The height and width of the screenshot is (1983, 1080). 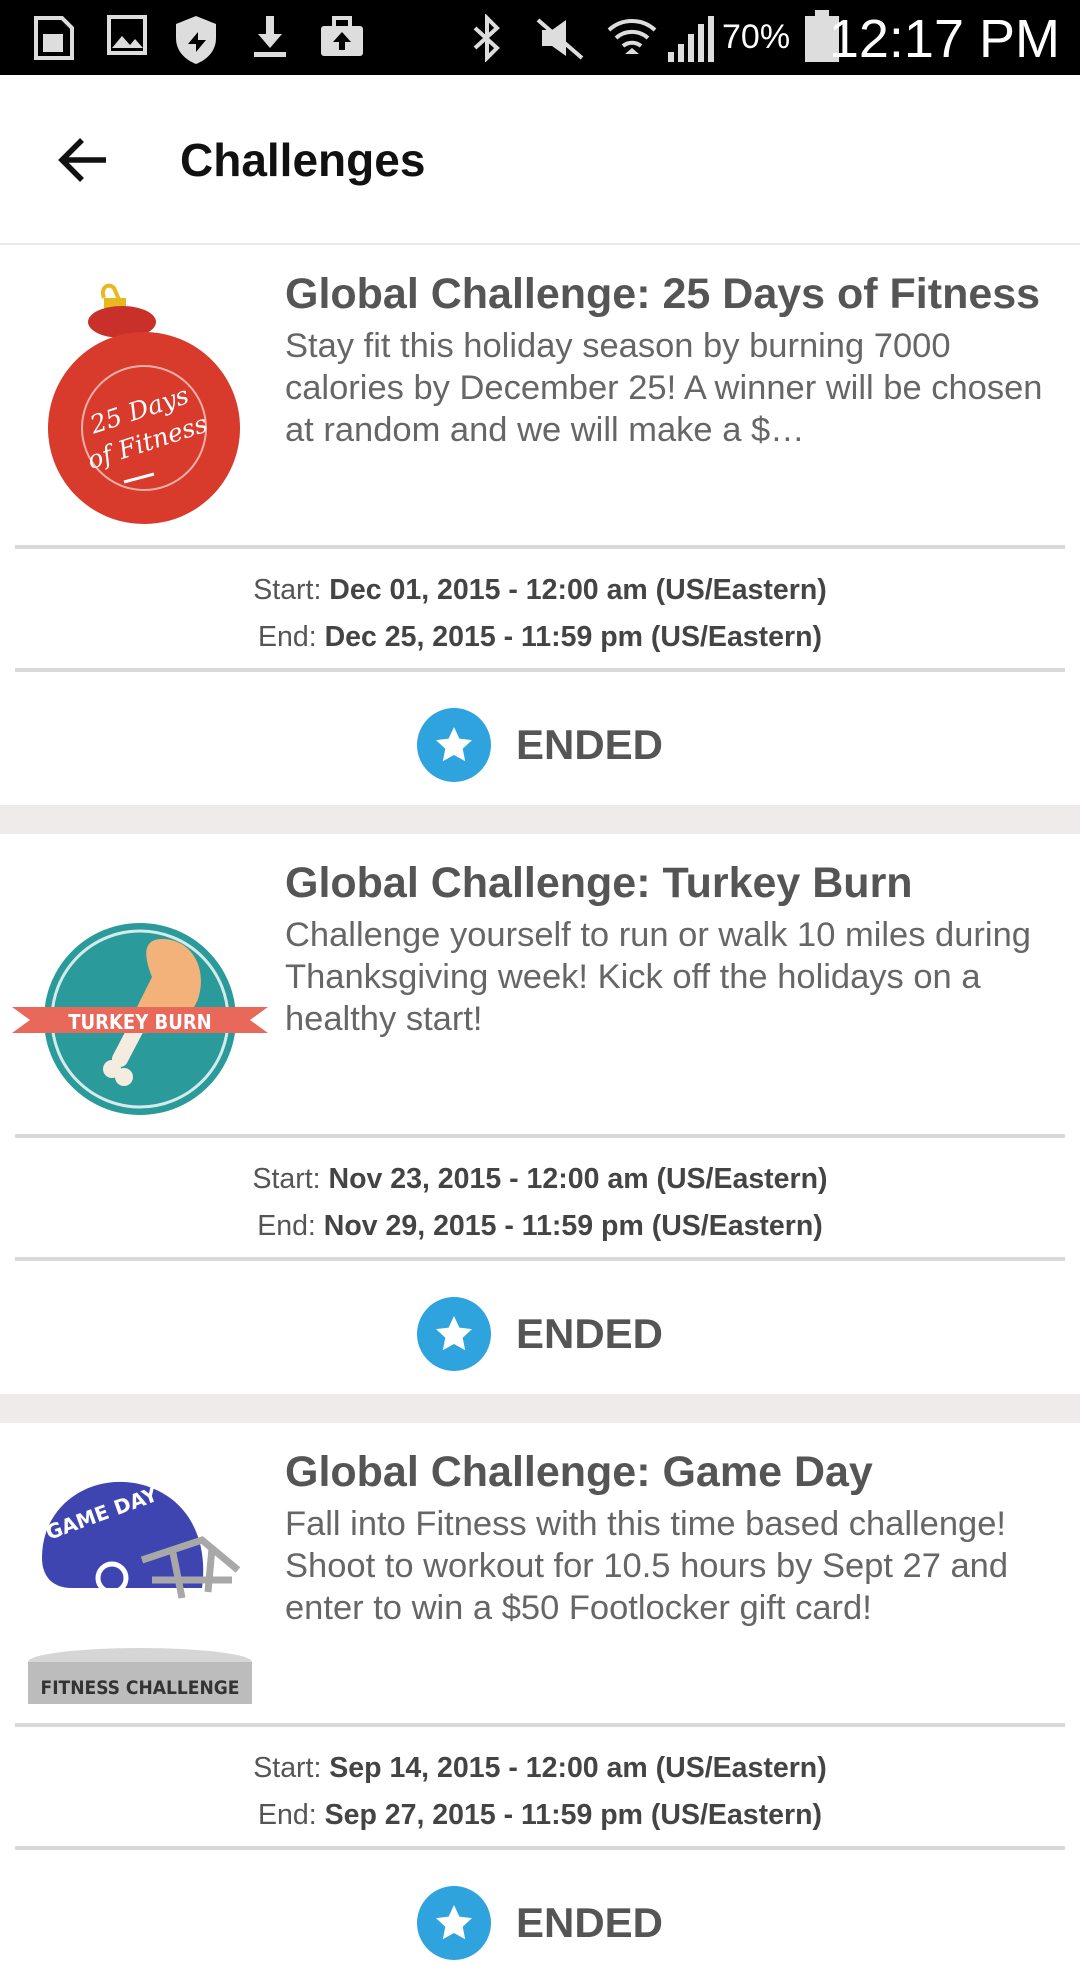 I want to click on challenge-title: Global Challenge: Turkey Burn, so click(x=599, y=883).